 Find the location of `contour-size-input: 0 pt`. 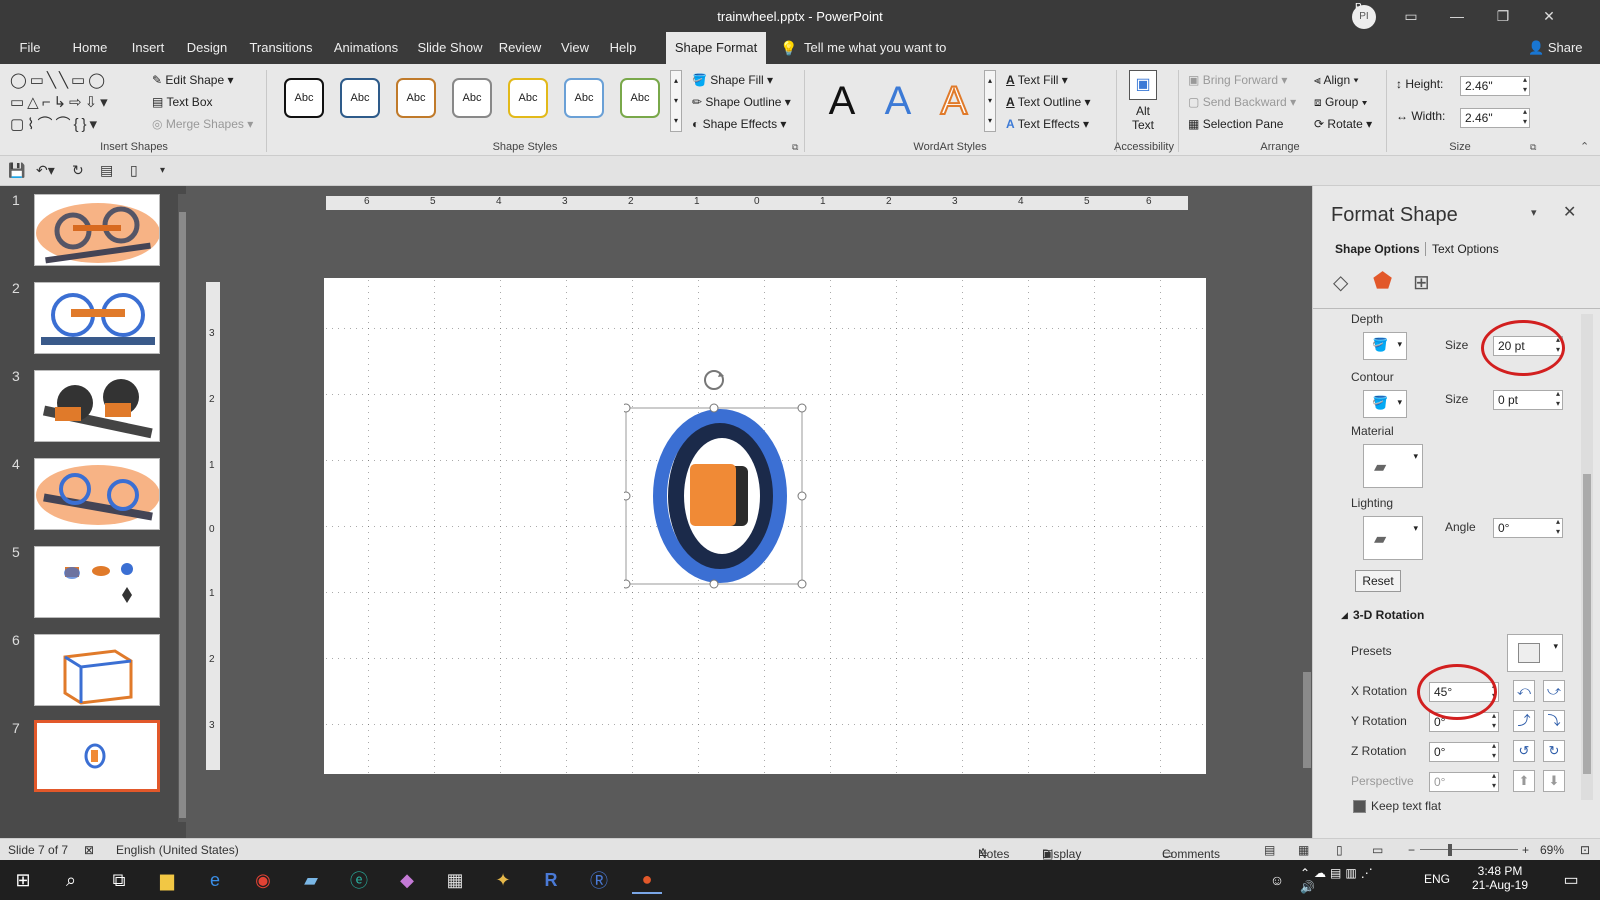

contour-size-input: 0 pt is located at coordinates (1528, 399).